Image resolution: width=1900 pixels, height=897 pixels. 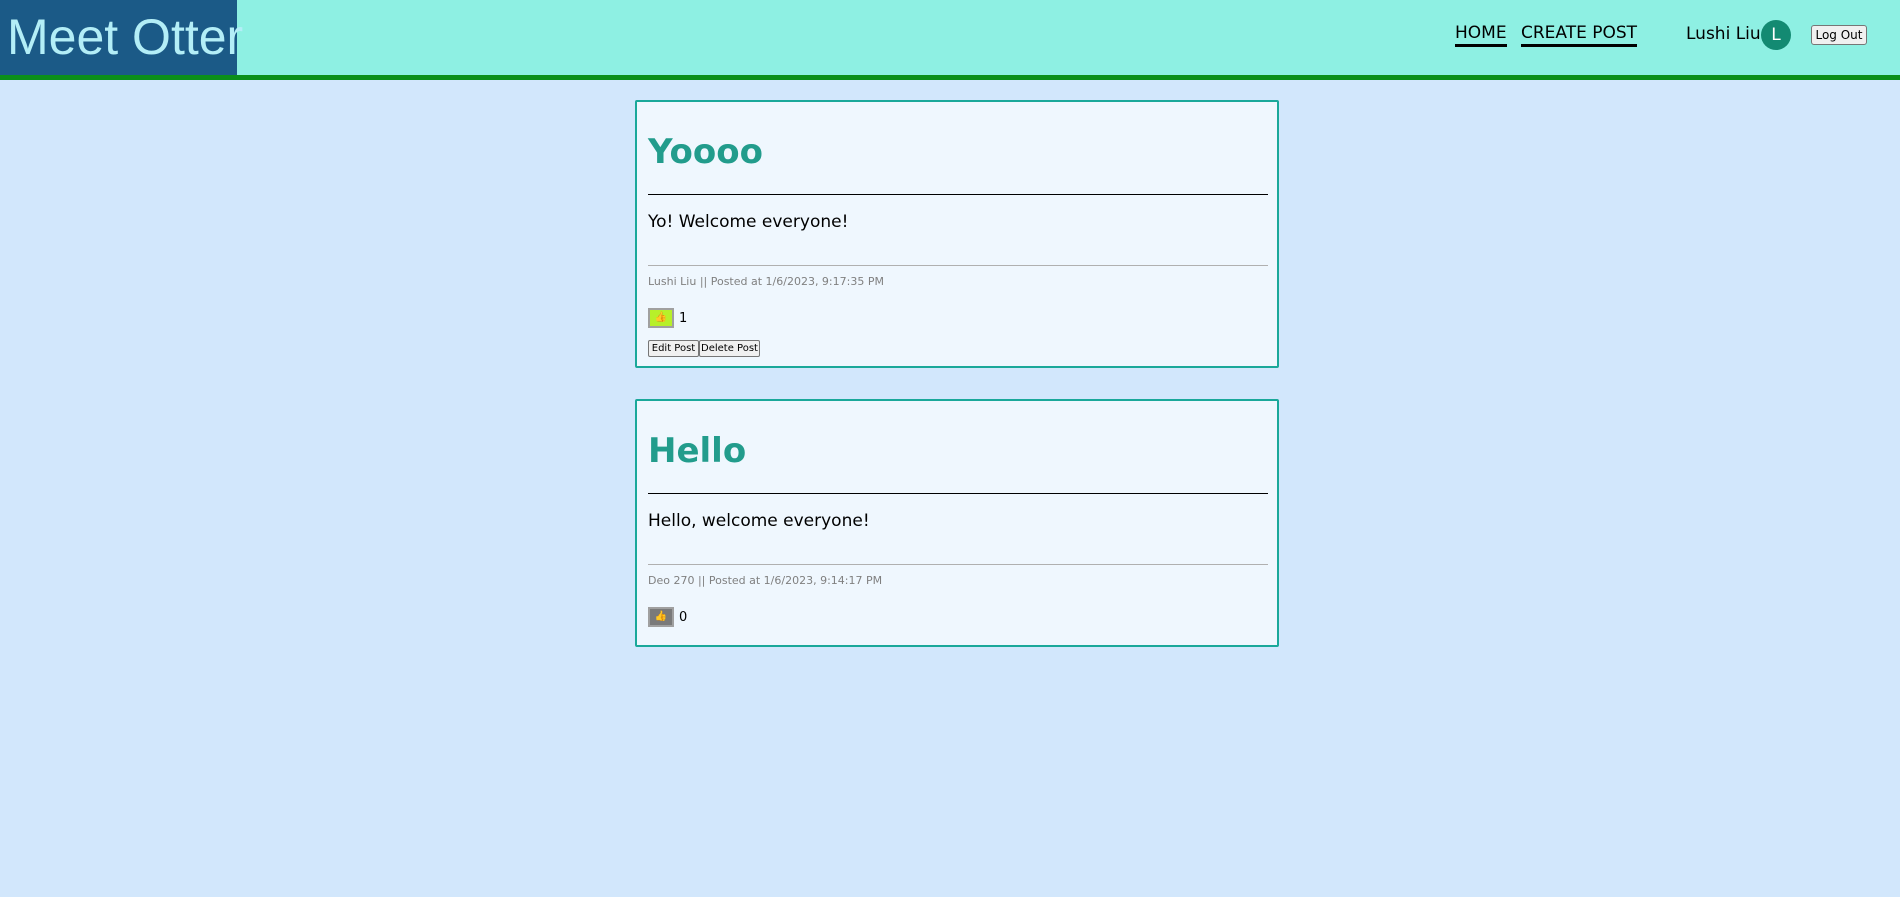 What do you see at coordinates (1579, 35) in the screenshot?
I see `nav-create-post-link: CREATE POST` at bounding box center [1579, 35].